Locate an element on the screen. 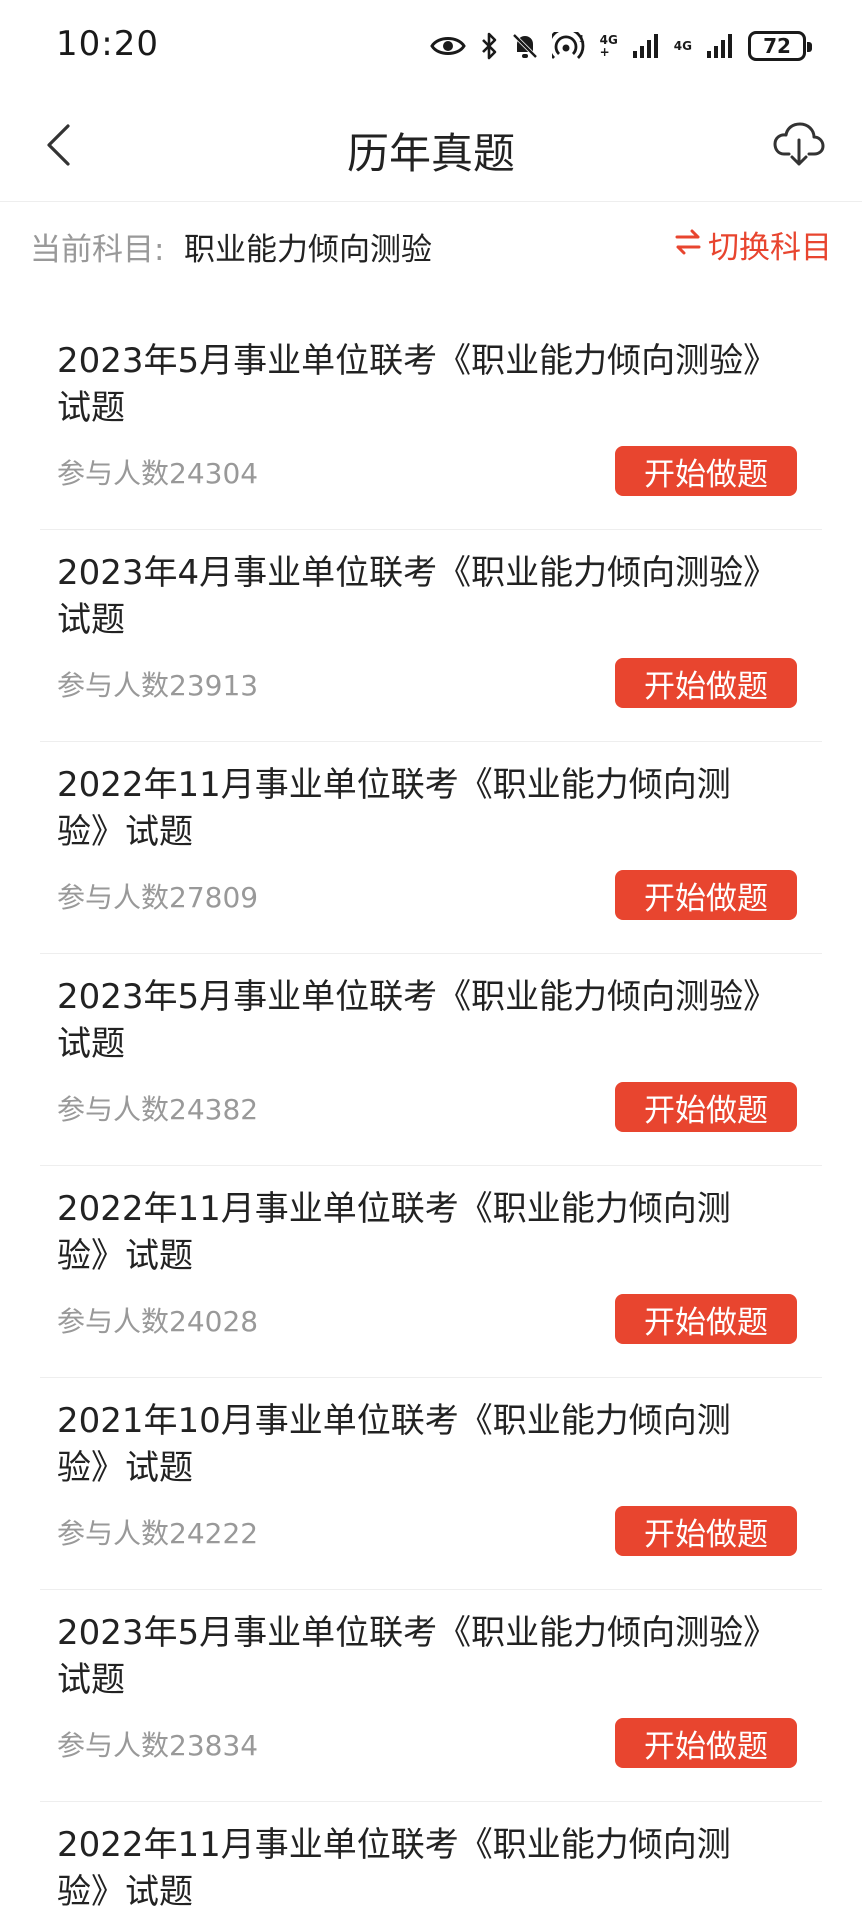  subject-label: 当前科目: is located at coordinates (97, 250).